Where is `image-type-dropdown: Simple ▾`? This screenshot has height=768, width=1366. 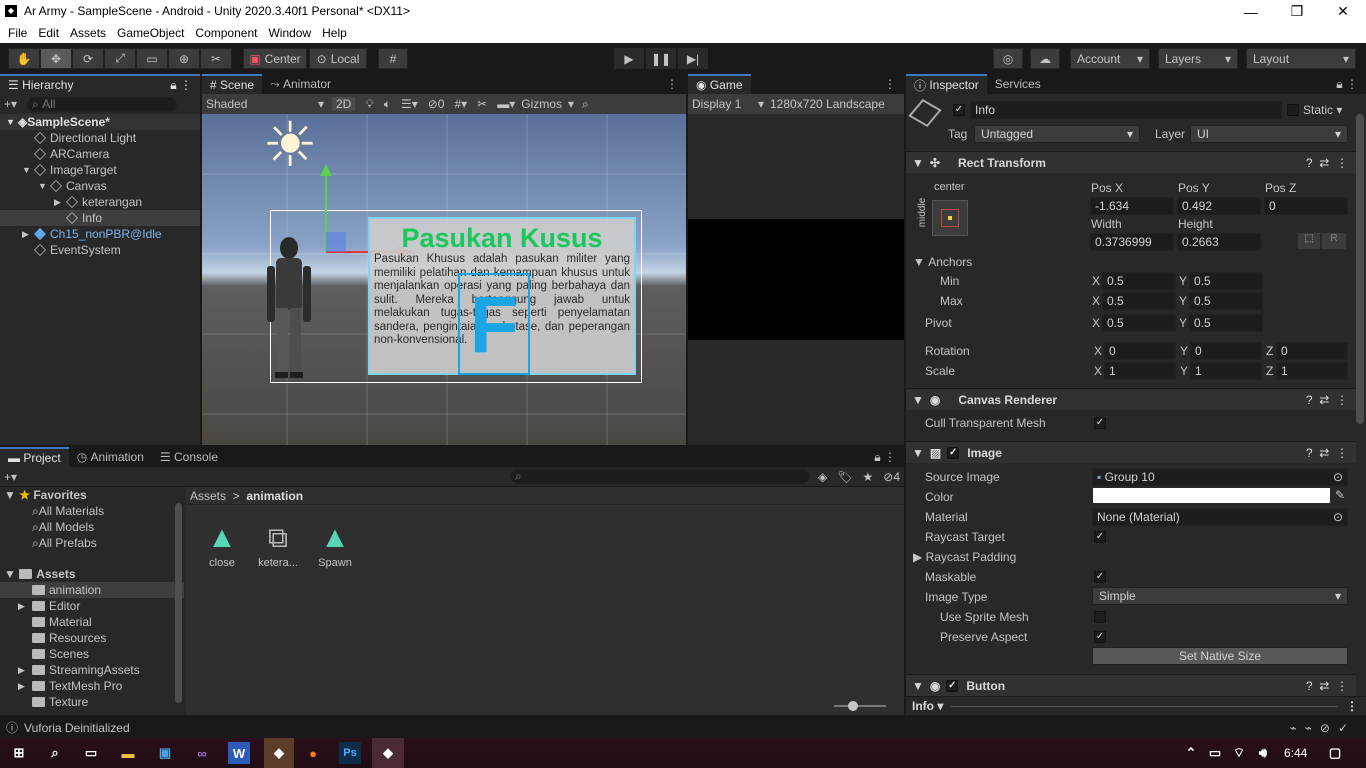
image-type-dropdown: Simple ▾ is located at coordinates (1220, 596).